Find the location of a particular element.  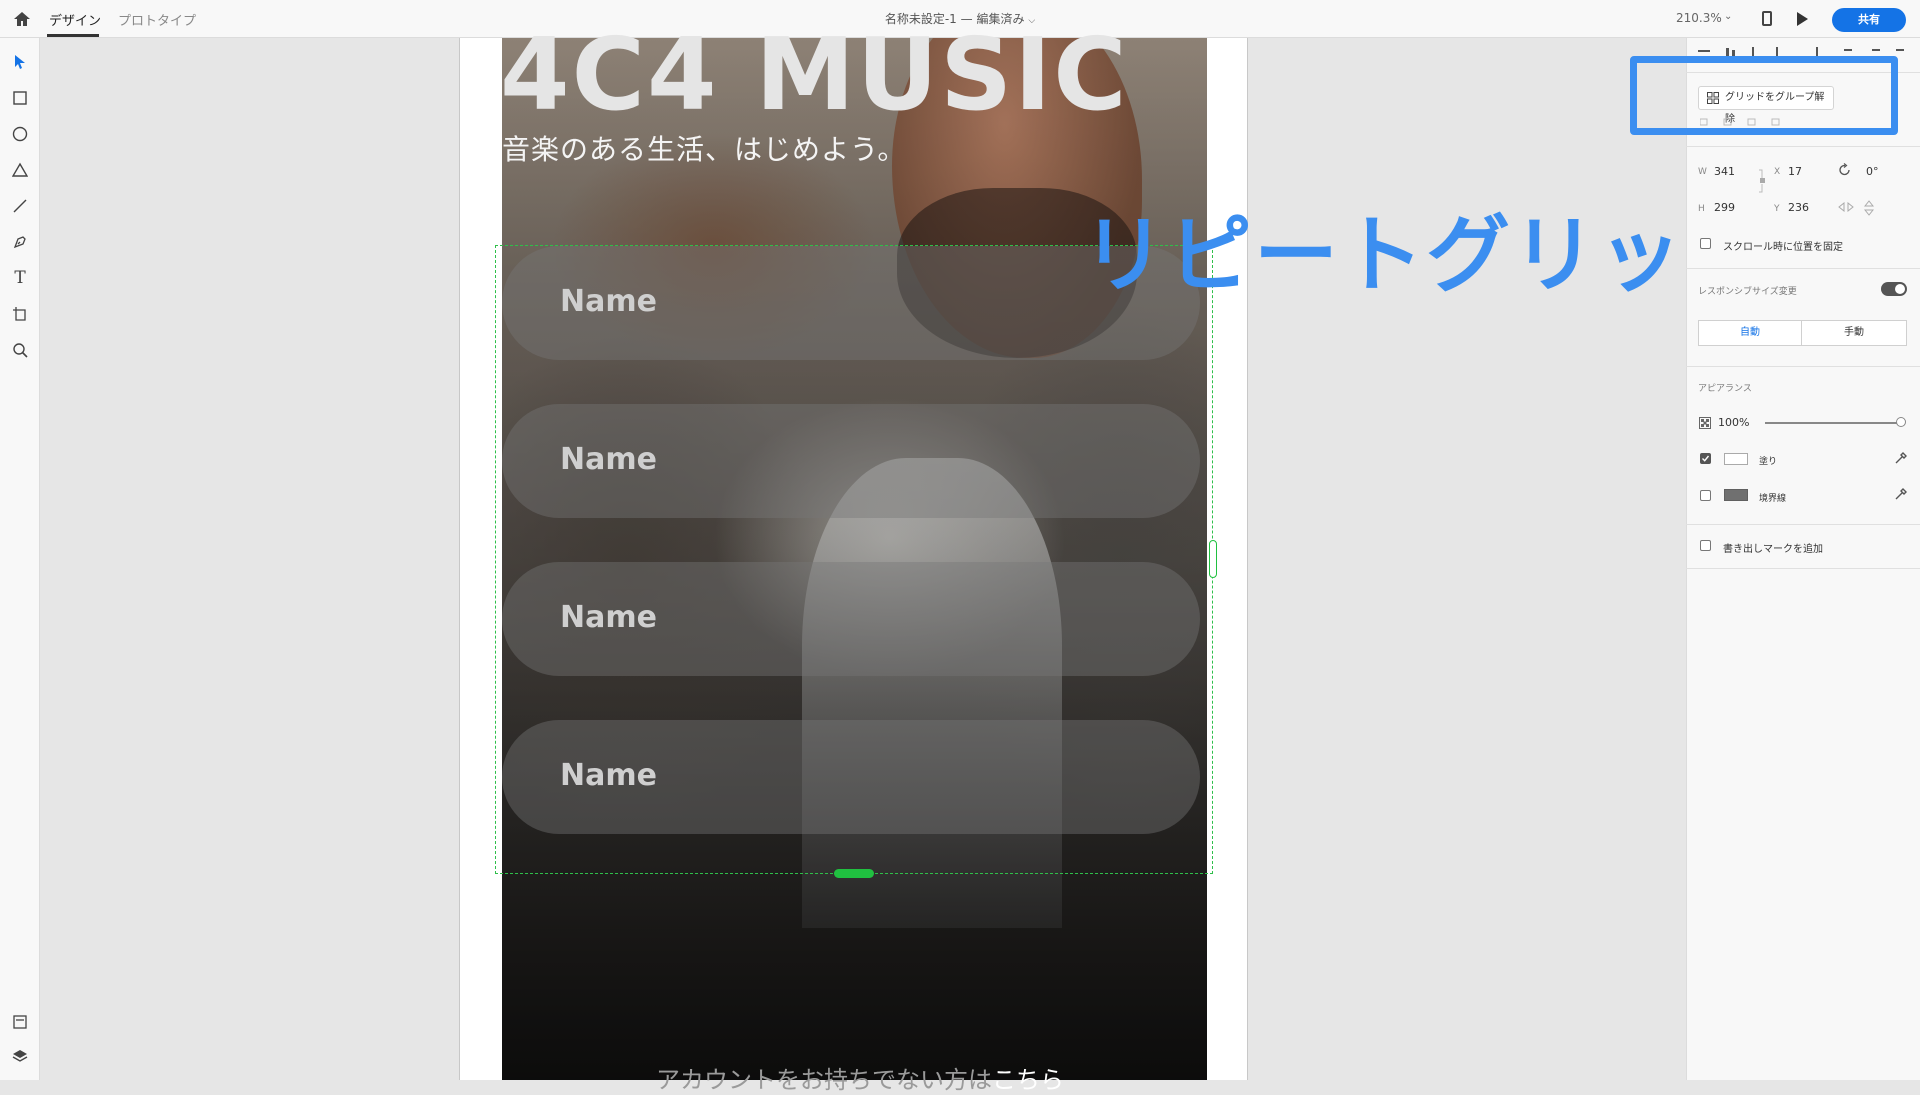

home-icon is located at coordinates (22, 19).